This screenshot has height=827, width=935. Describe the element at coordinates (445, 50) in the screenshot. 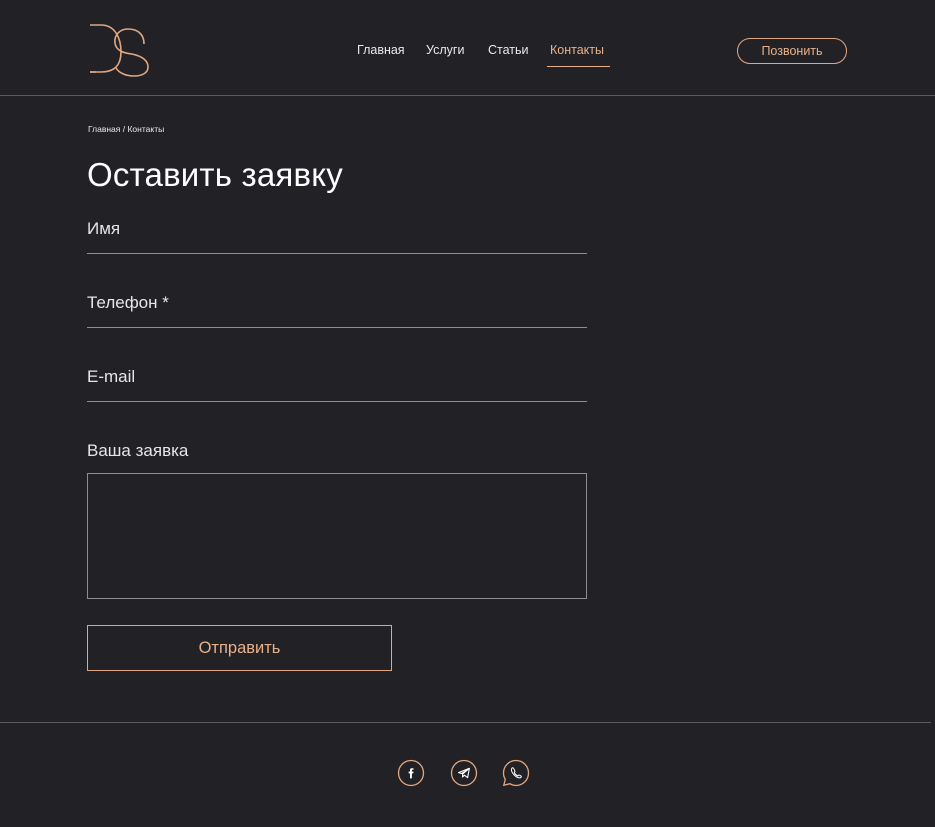

I see `nav-item-services: Услуги` at that location.